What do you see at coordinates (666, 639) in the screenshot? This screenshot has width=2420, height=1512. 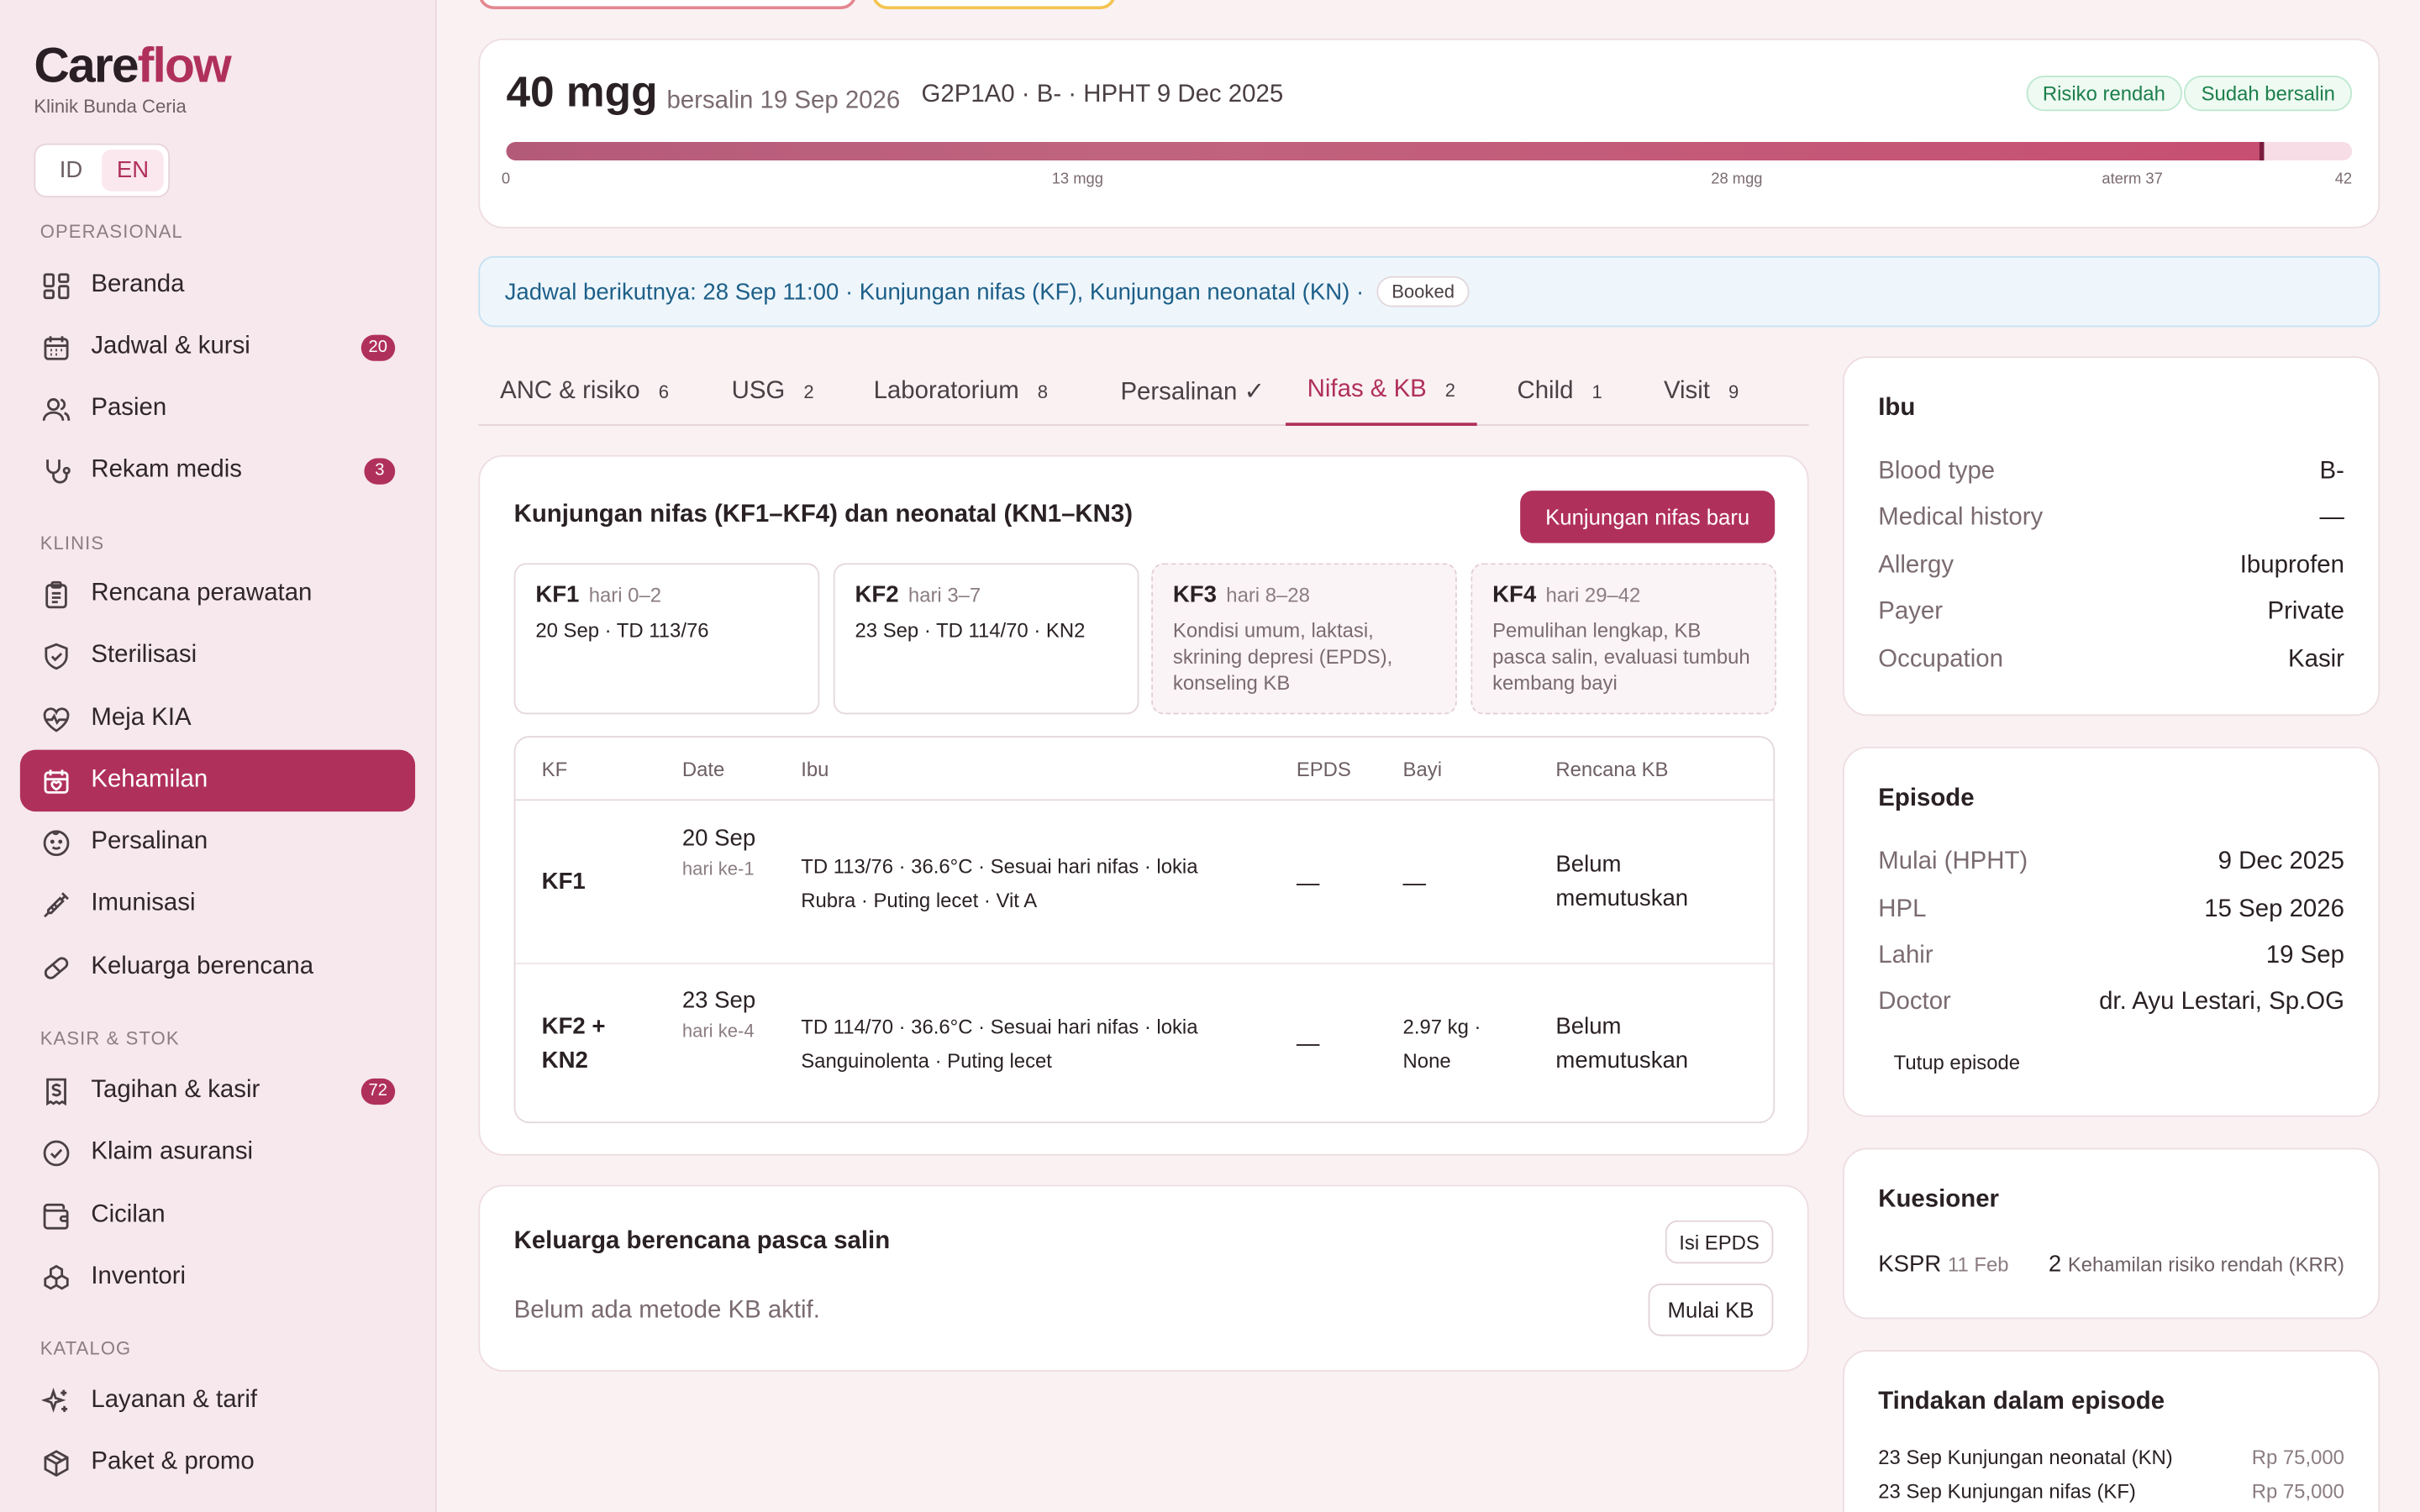 I see `kf1-card: KF1 hari 0–2 20 Sep · TD 113/76` at bounding box center [666, 639].